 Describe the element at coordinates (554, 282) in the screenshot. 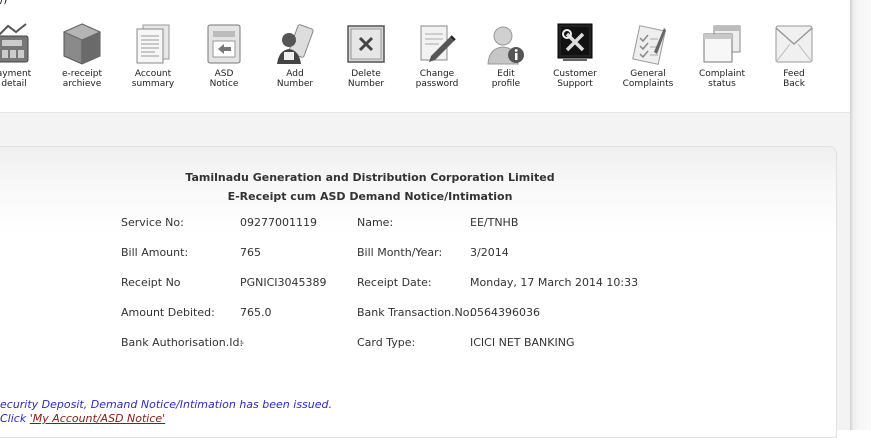

I see `receipt-date-value: Monday, 17 March 2014 10:33` at that location.